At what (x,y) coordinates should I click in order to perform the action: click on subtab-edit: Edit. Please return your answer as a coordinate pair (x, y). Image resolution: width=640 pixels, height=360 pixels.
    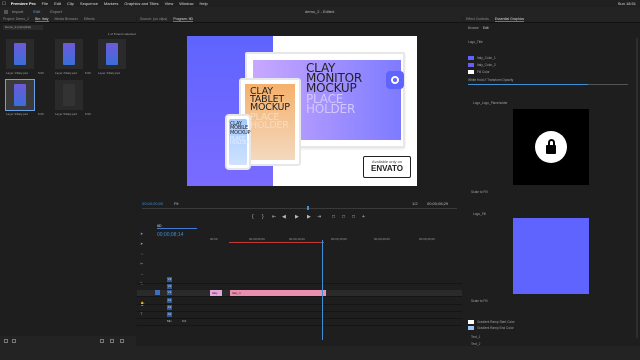
    Looking at the image, I should click on (486, 28).